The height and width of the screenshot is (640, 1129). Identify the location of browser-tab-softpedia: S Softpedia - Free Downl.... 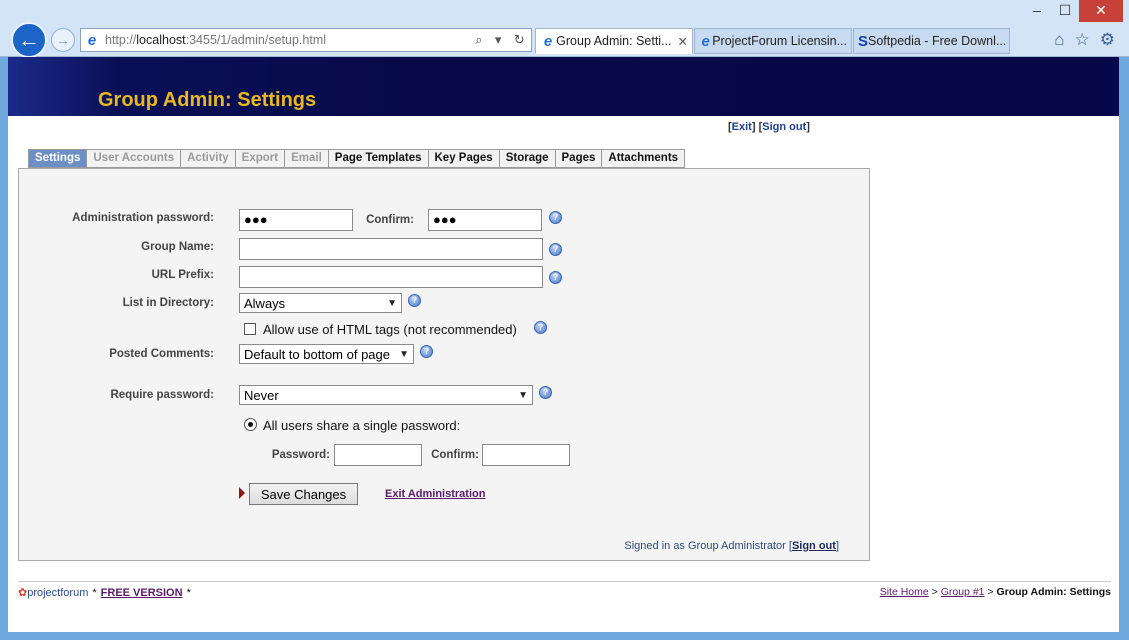
(931, 41).